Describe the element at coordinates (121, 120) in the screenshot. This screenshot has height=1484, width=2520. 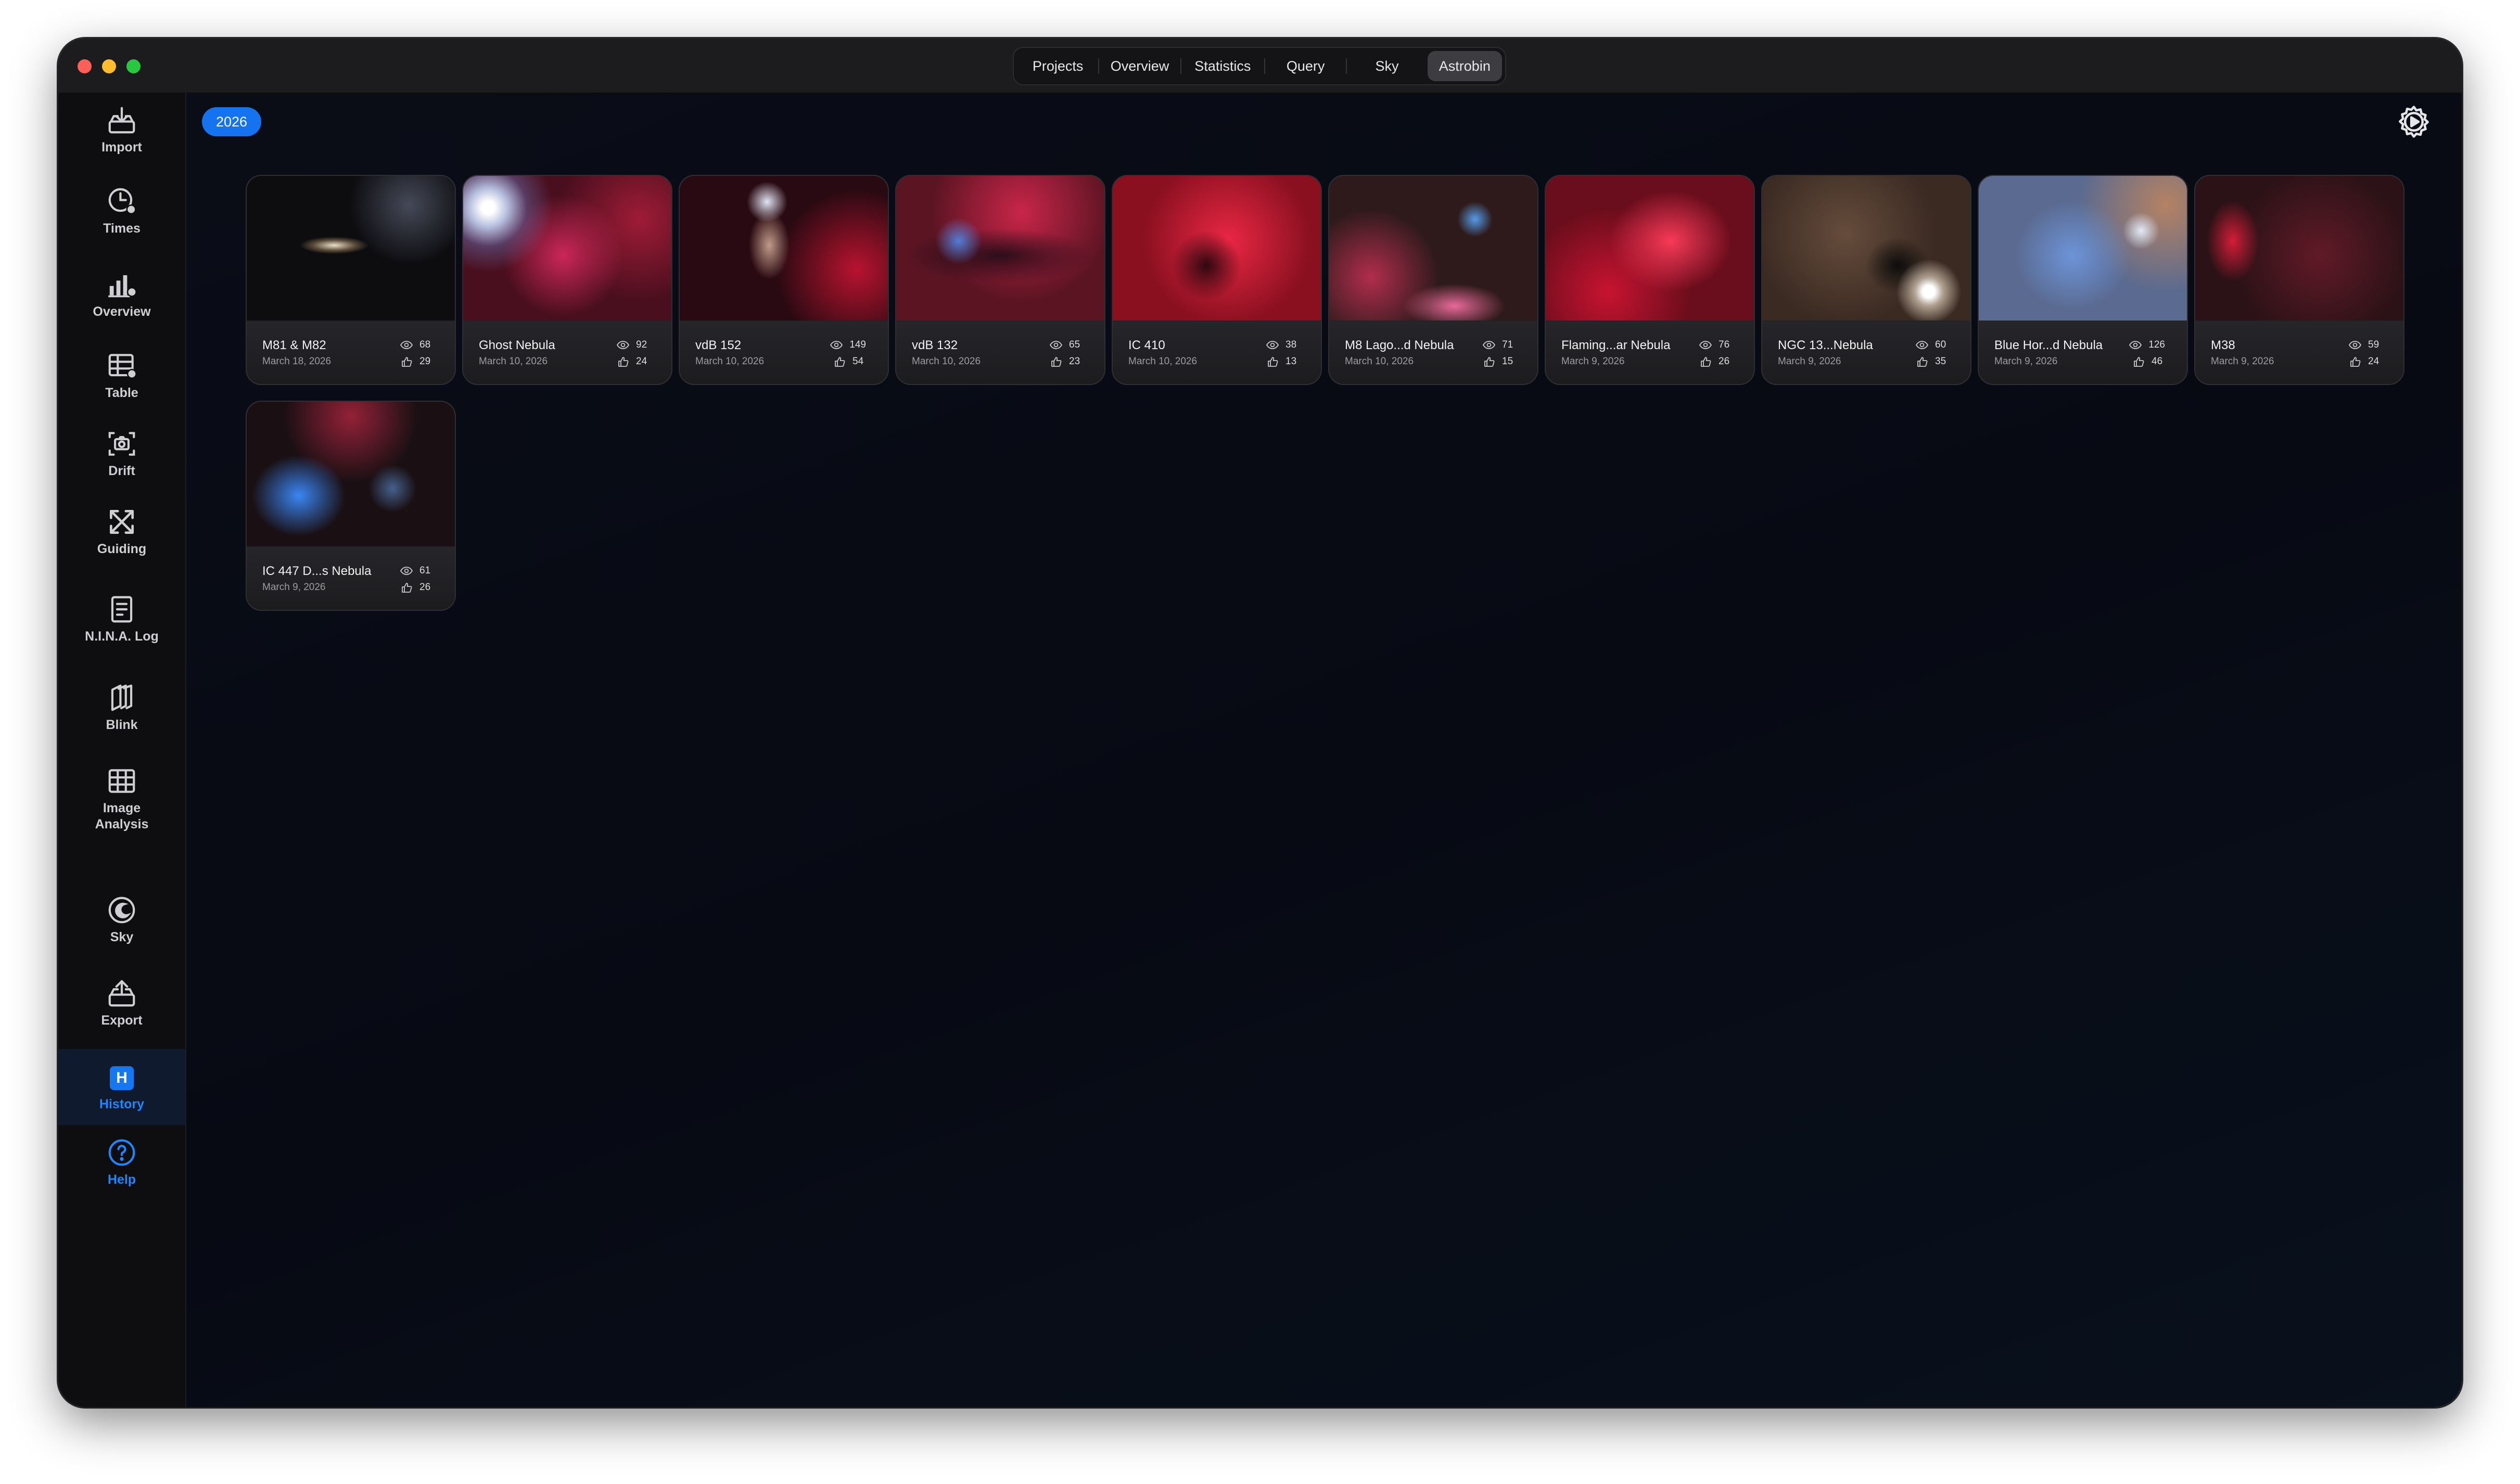
I see `import-icon` at that location.